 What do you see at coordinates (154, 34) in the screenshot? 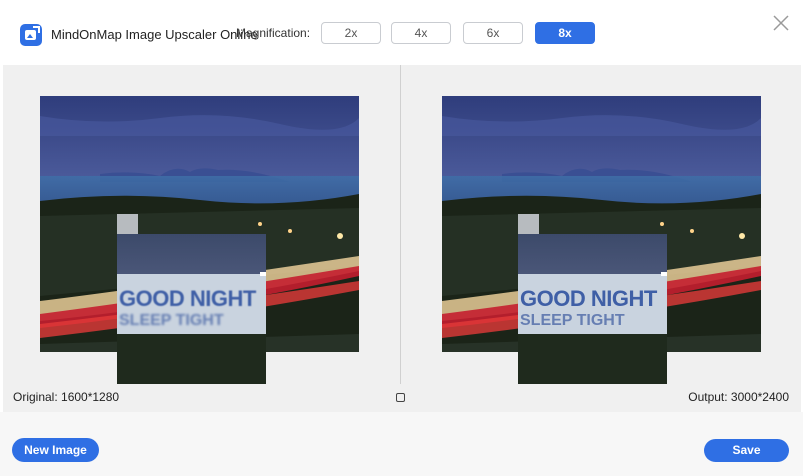
I see `app-title: MindOnMap Image Upscaler Online` at bounding box center [154, 34].